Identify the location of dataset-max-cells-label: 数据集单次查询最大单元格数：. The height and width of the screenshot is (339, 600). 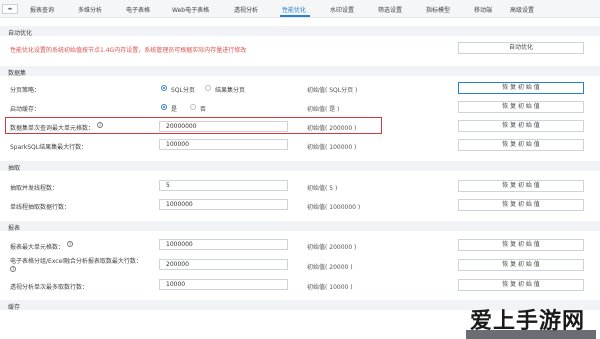
(52, 128).